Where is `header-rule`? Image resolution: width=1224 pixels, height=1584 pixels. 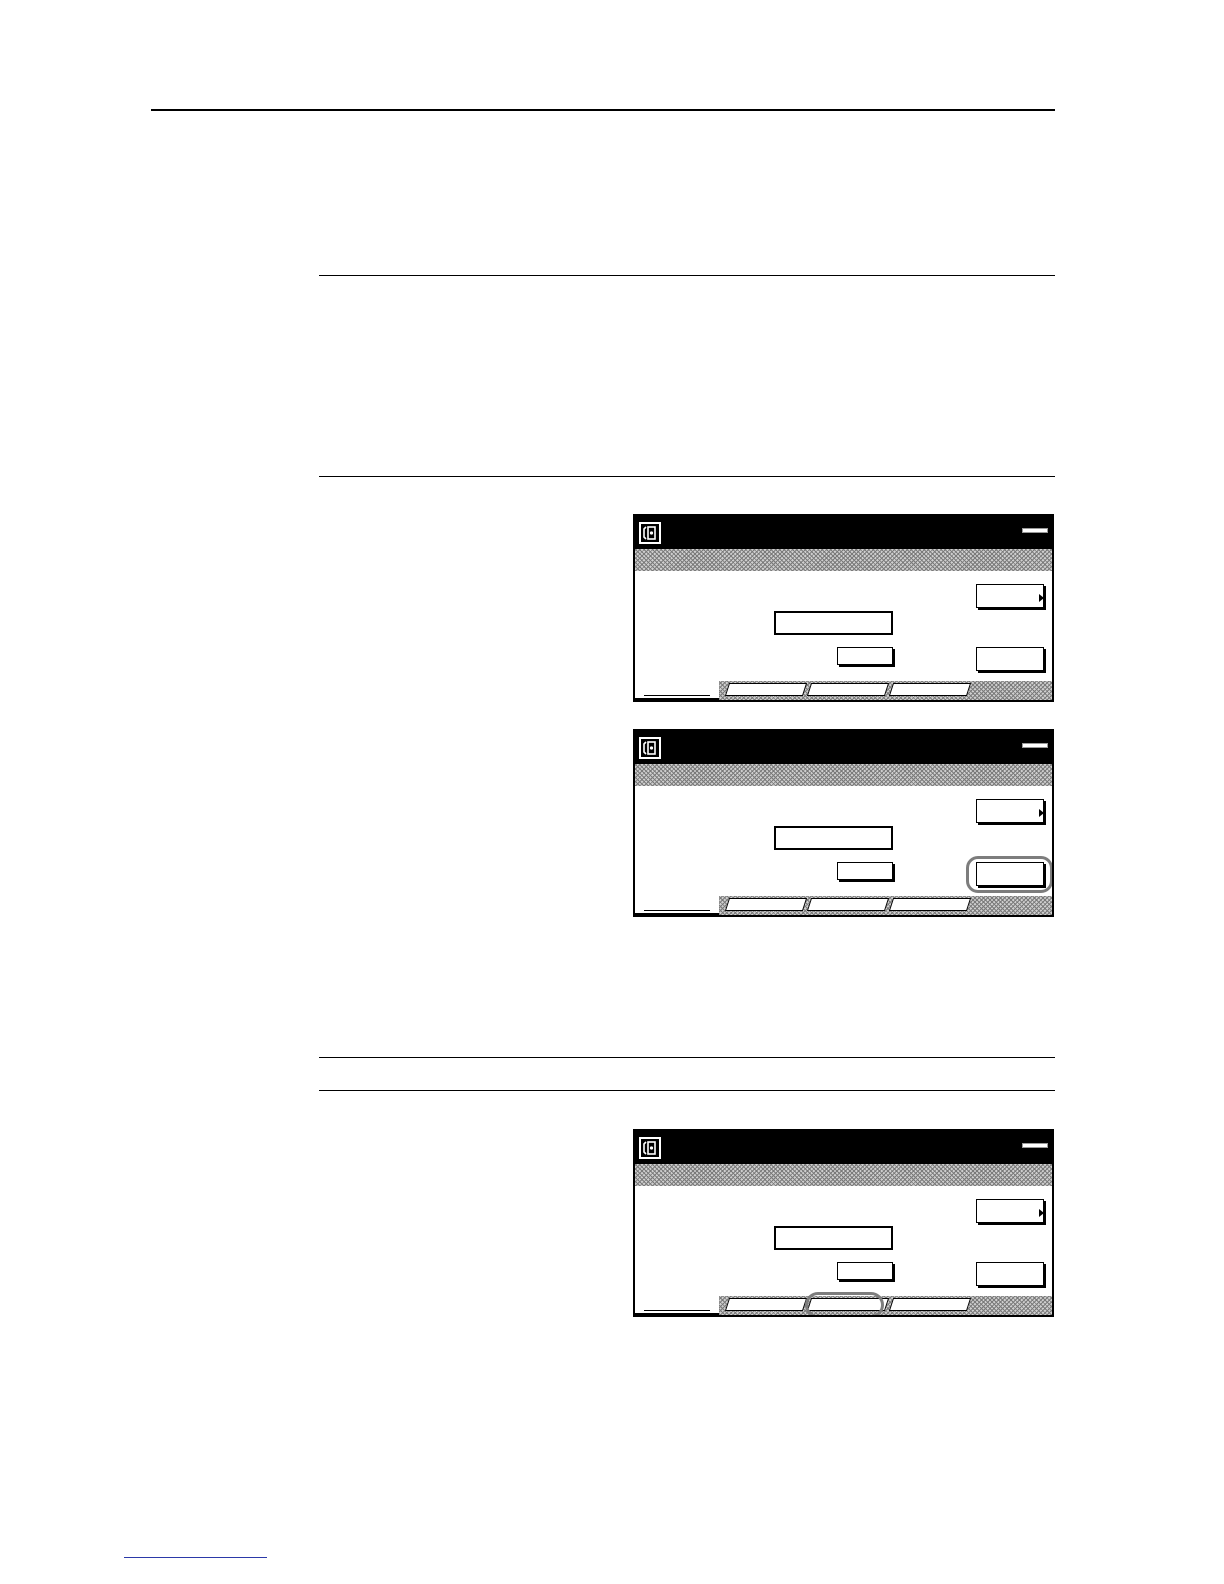
header-rule is located at coordinates (603, 110).